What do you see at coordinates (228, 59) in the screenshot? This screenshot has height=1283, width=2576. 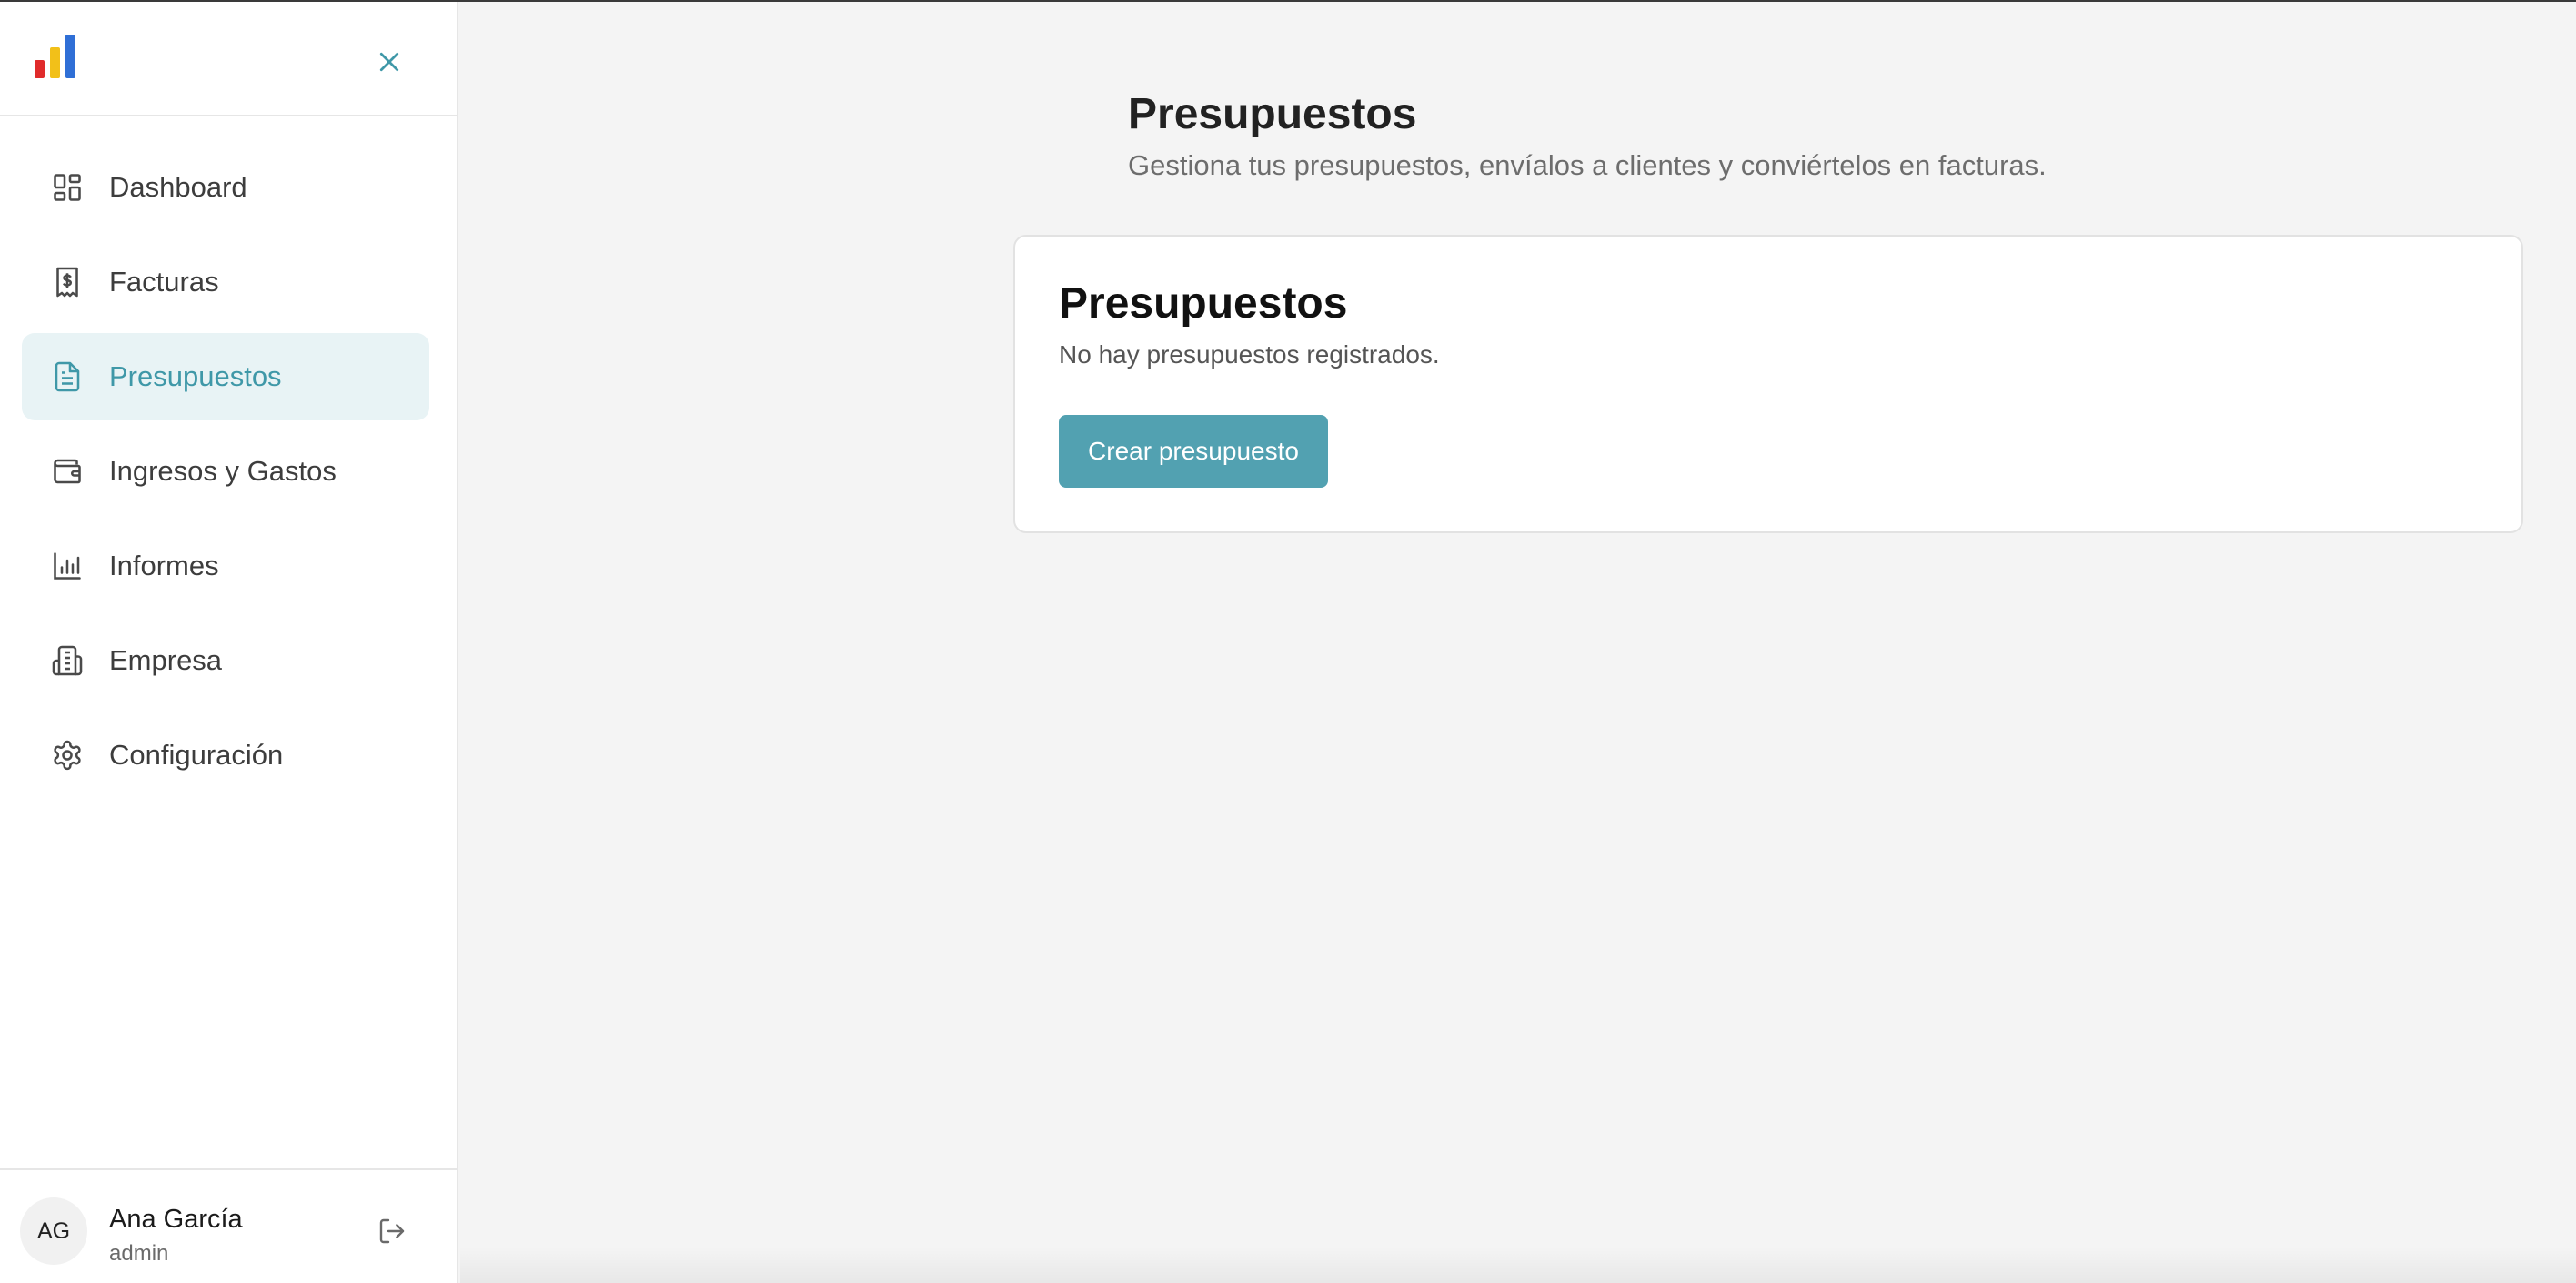 I see `sidebar-header` at bounding box center [228, 59].